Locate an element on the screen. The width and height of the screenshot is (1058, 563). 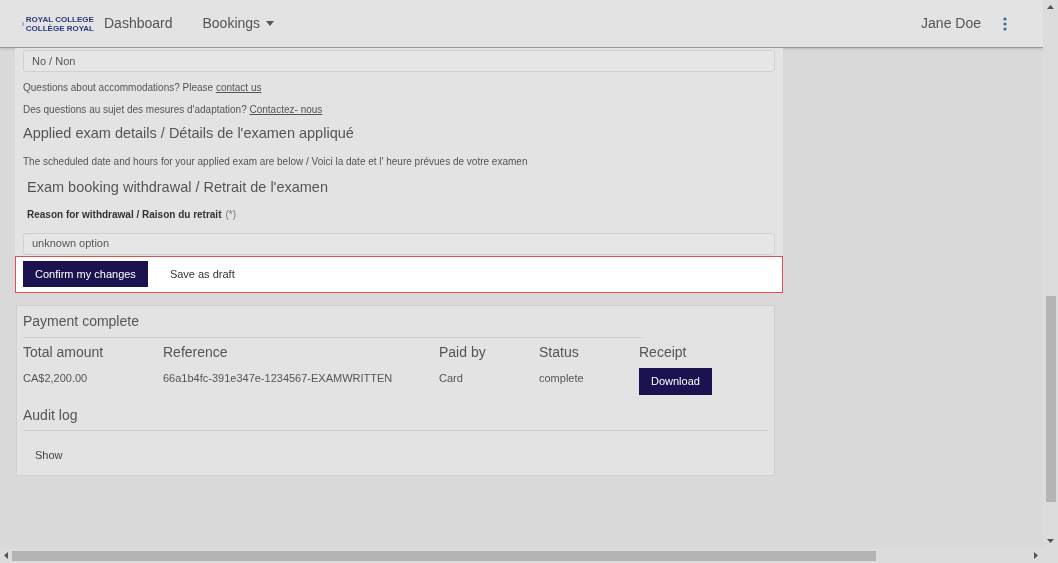
table-cell-text: complete is located at coordinates (562, 378).